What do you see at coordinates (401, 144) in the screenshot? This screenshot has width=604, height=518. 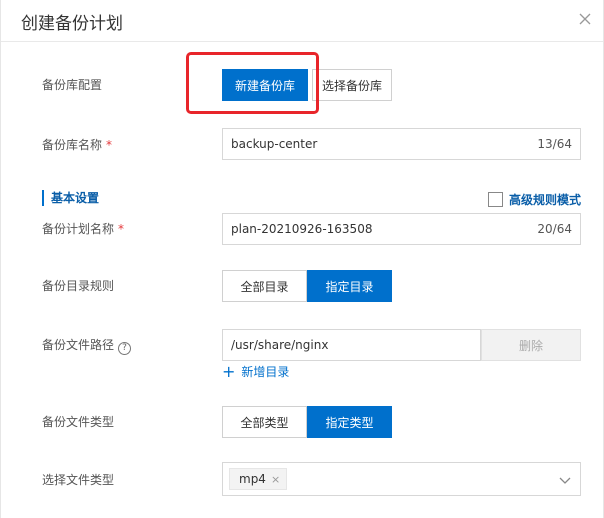 I see `repo-name-input: backup-center 13/64` at bounding box center [401, 144].